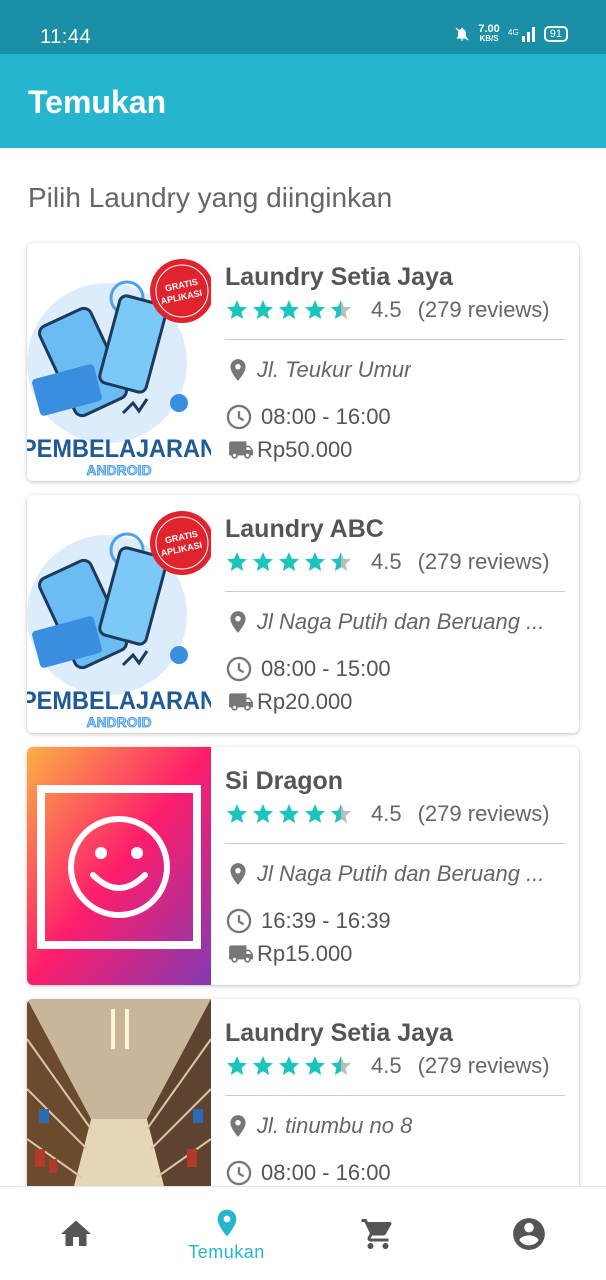  Describe the element at coordinates (66, 37) in the screenshot. I see `status-time: 11:44` at that location.